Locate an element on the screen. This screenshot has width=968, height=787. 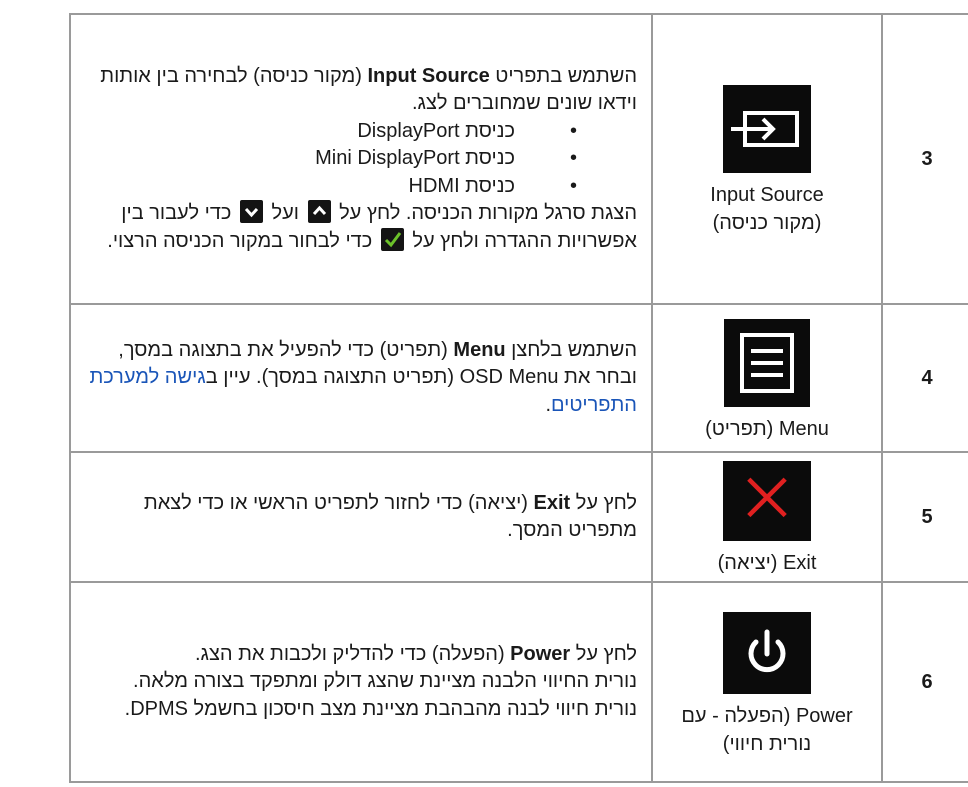
text-segment: (הפעלה) כדי להדליק ולכבות את הצג. is located at coordinates (352, 653).